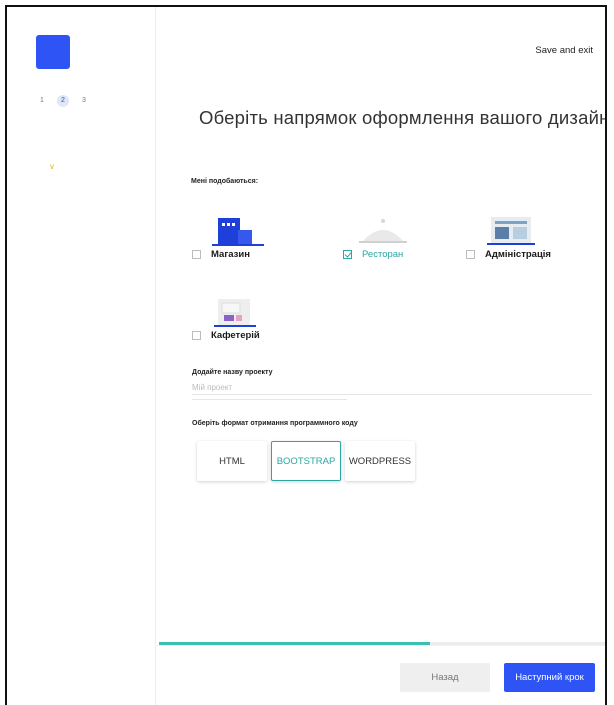  What do you see at coordinates (52, 166) in the screenshot?
I see `sidebar-mark: v` at bounding box center [52, 166].